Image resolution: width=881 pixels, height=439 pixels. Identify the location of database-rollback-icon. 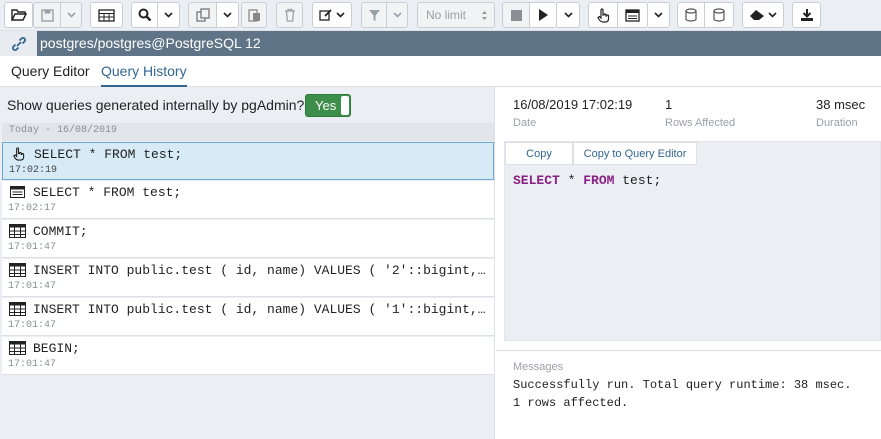
(719, 15).